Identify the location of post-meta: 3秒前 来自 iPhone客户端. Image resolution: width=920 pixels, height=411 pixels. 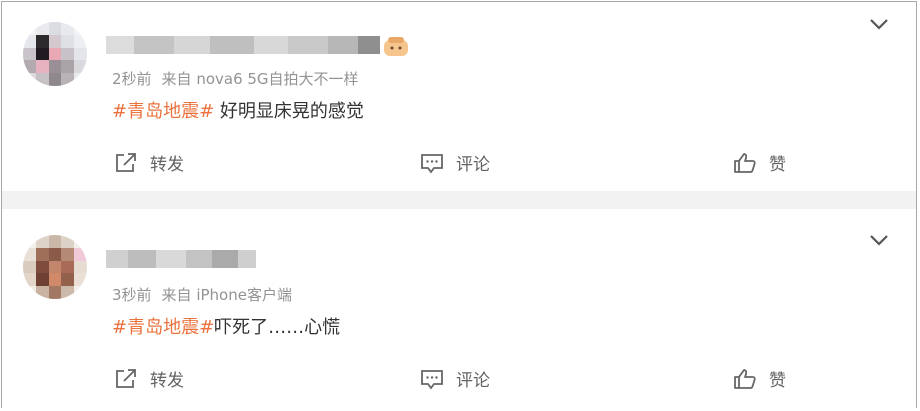
(202, 294).